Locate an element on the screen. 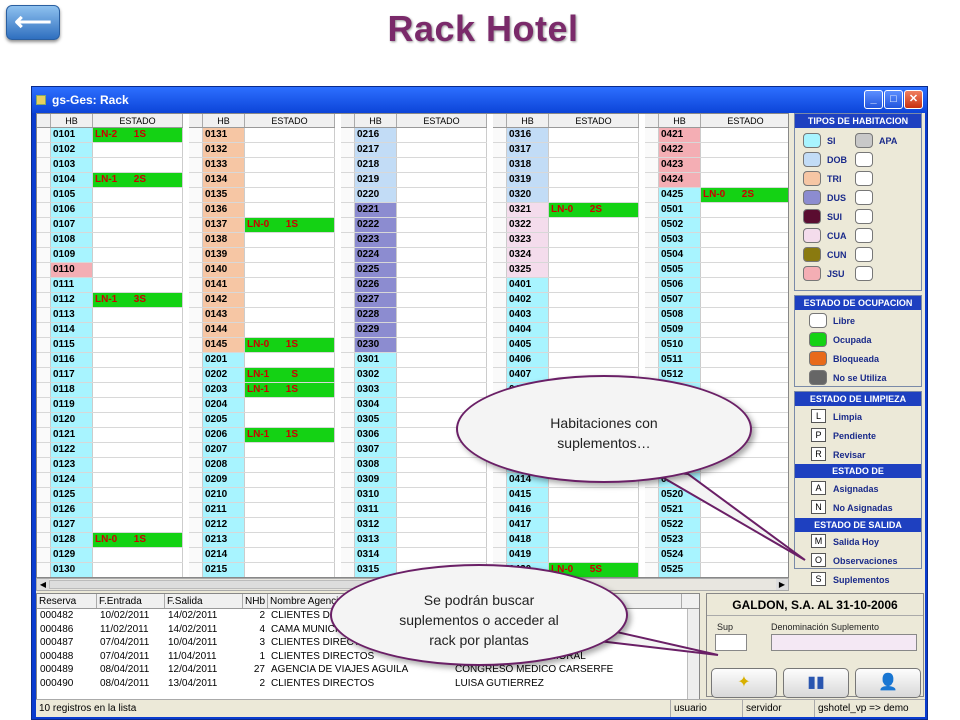  room-row: 0303 is located at coordinates (414, 390).